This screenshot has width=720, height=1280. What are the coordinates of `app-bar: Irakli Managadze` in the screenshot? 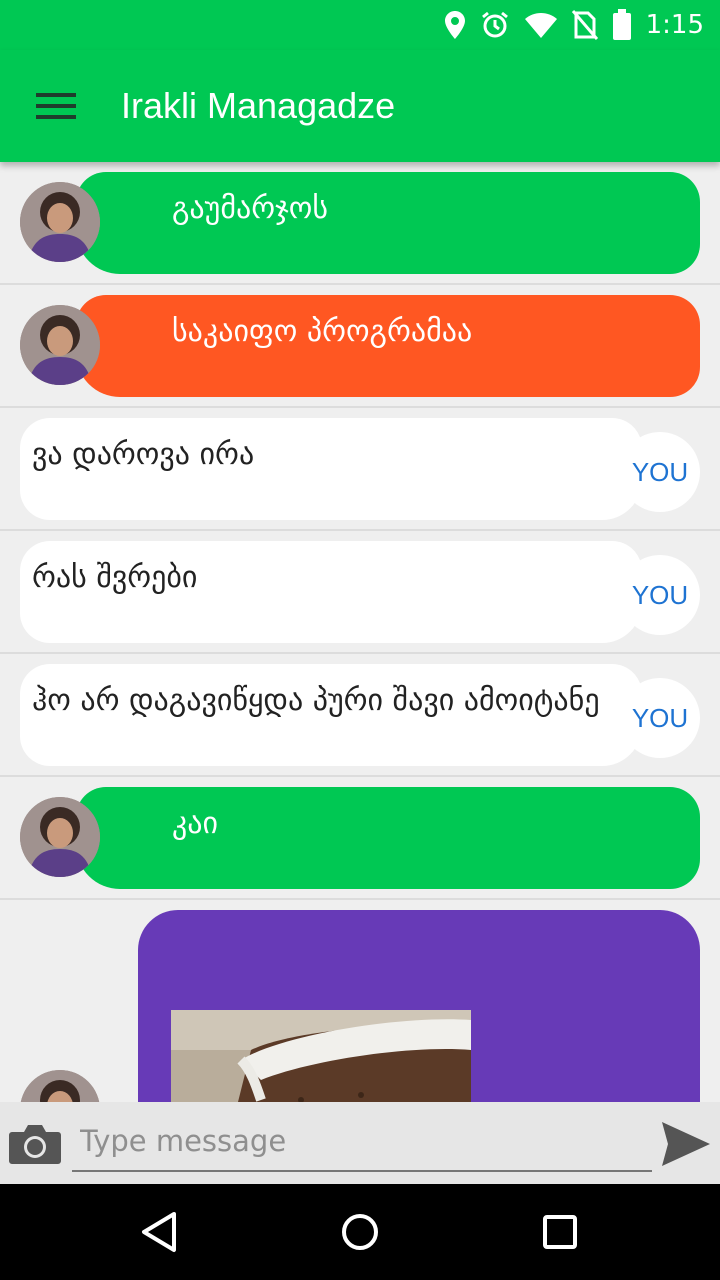 It's located at (360, 106).